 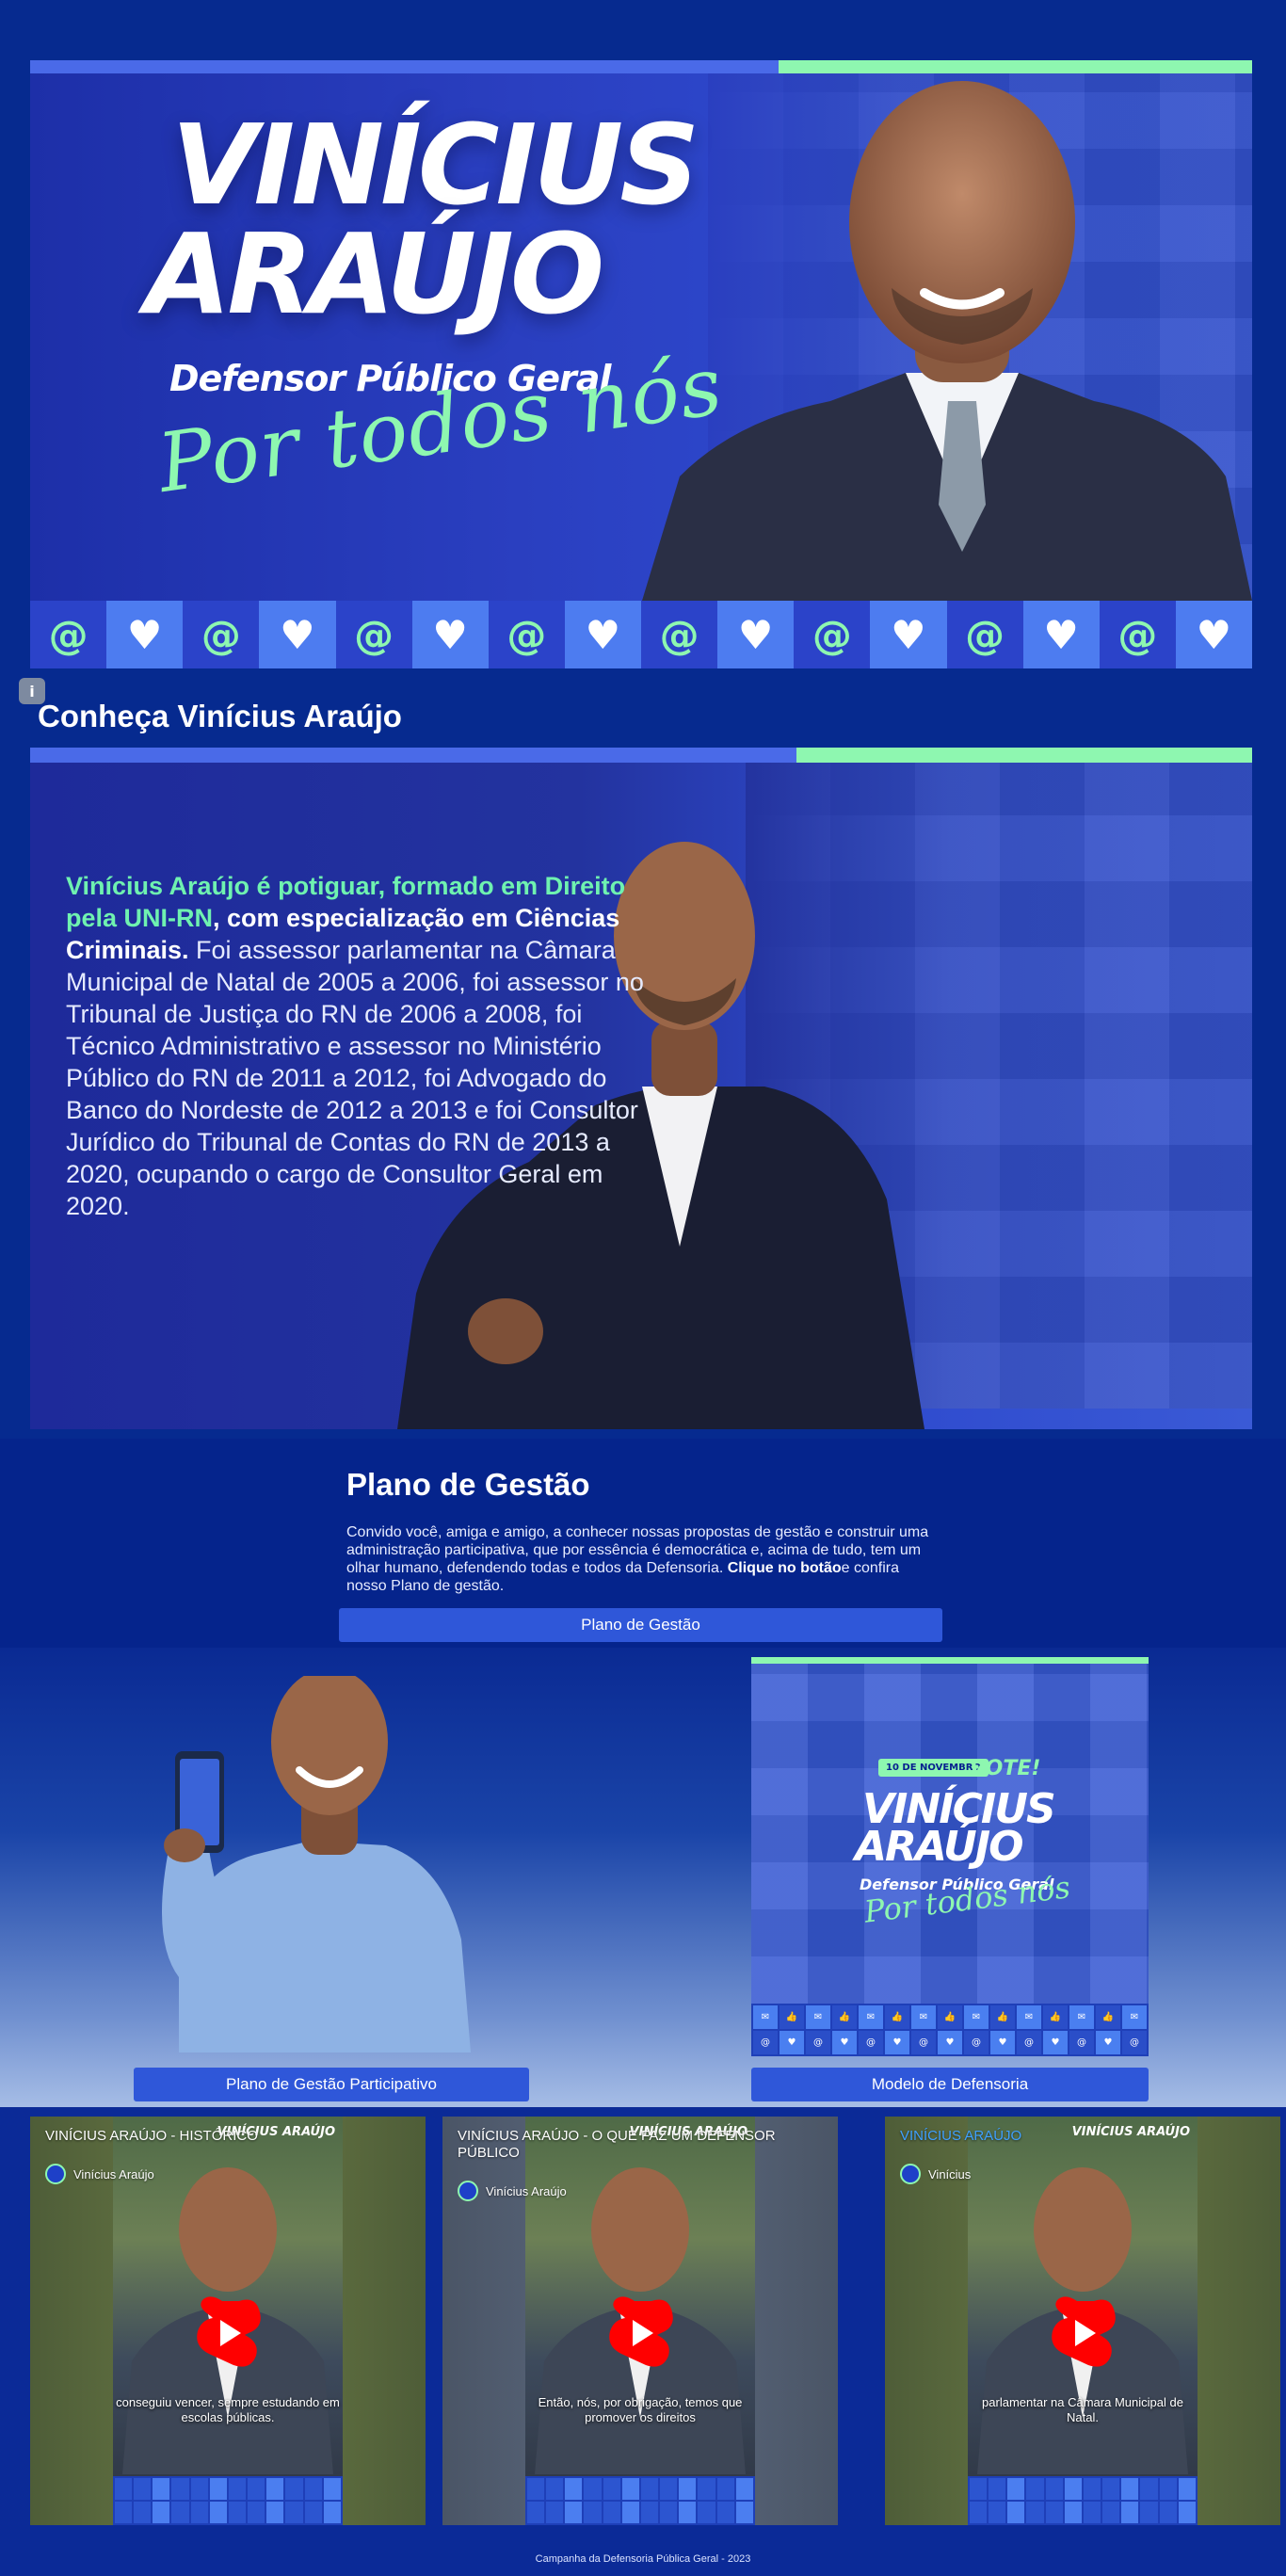 I want to click on poster-name-last: ARAÚJO, so click(x=939, y=1847).